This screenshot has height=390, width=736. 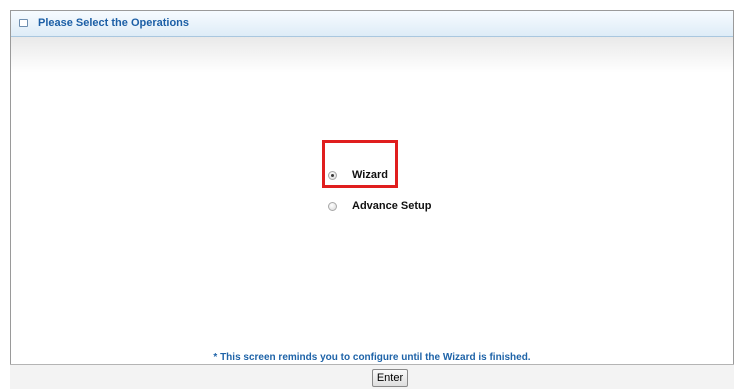 I want to click on enter-button: Enter, so click(x=390, y=378).